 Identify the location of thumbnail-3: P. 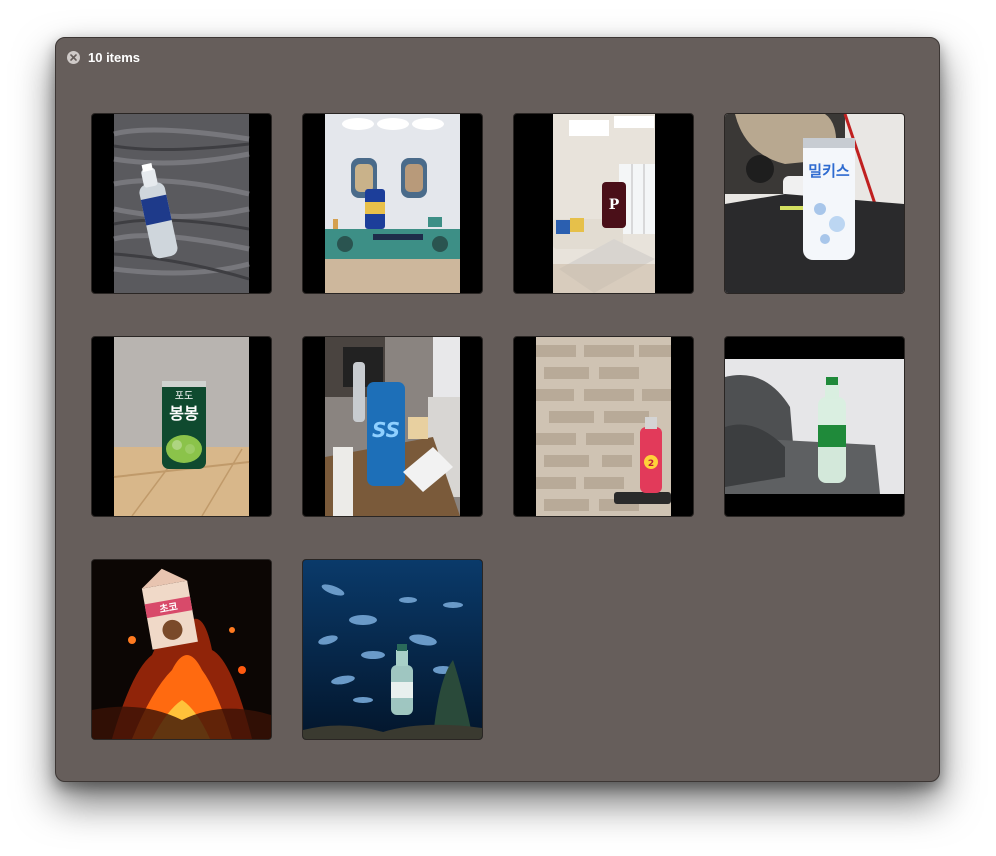
(603, 203).